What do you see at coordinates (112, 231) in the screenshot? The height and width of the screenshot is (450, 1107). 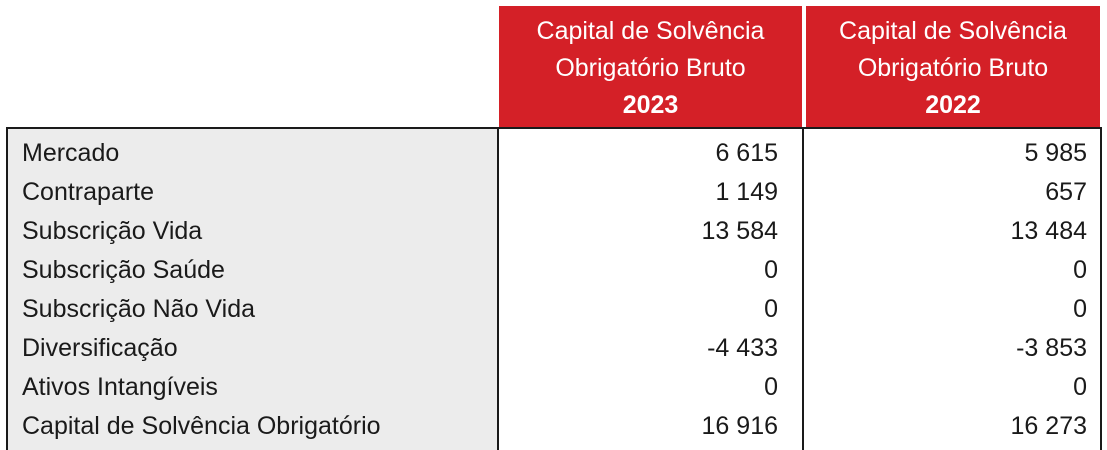 I see `row-label: Subscrição Vida` at bounding box center [112, 231].